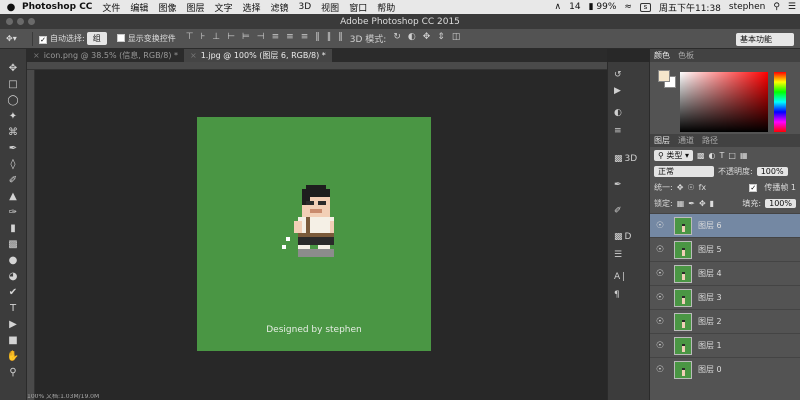 The image size is (800, 400). I want to click on lock-all-icon: ▮, so click(712, 203).